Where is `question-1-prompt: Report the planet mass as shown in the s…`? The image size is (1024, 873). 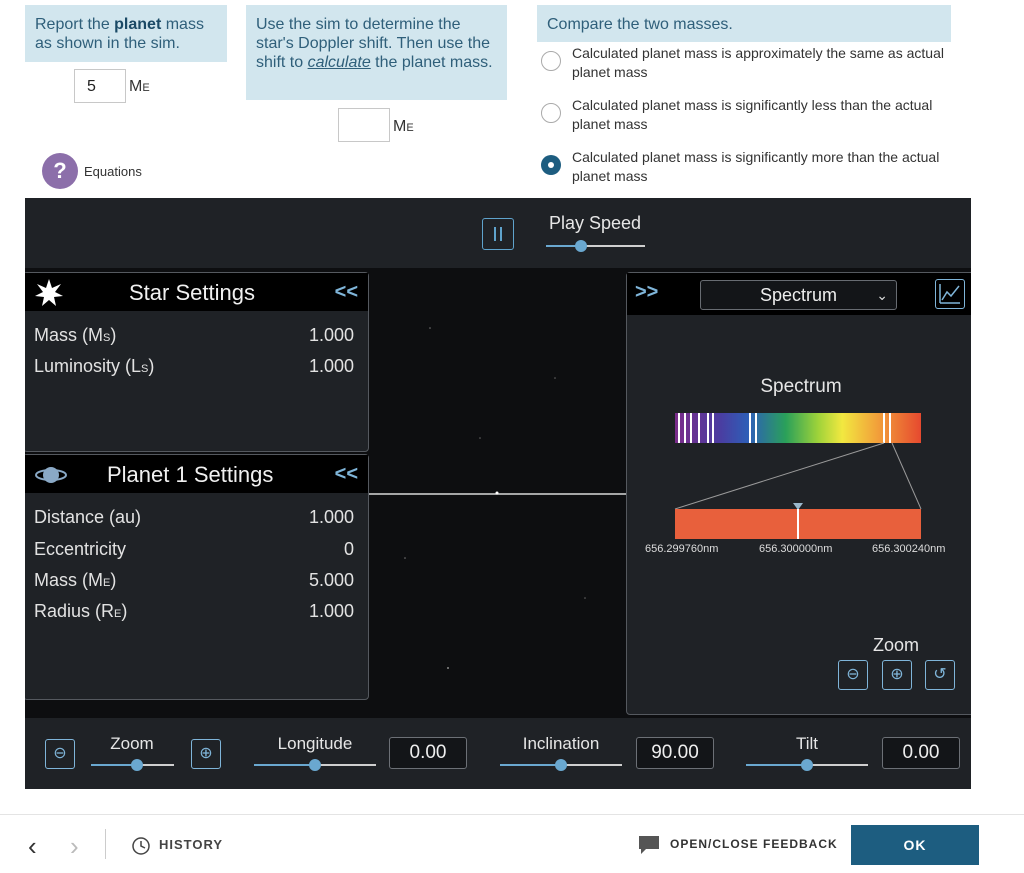 question-1-prompt: Report the planet mass as shown in the s… is located at coordinates (126, 33).